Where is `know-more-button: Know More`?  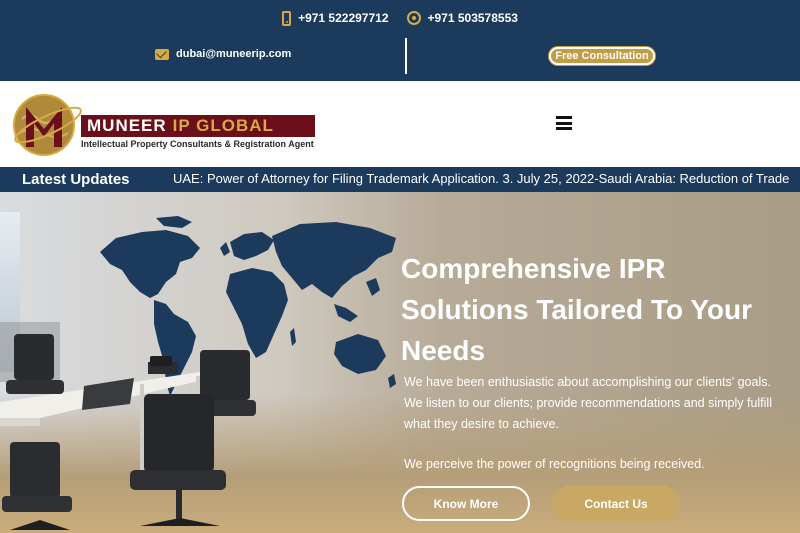 know-more-button: Know More is located at coordinates (466, 503).